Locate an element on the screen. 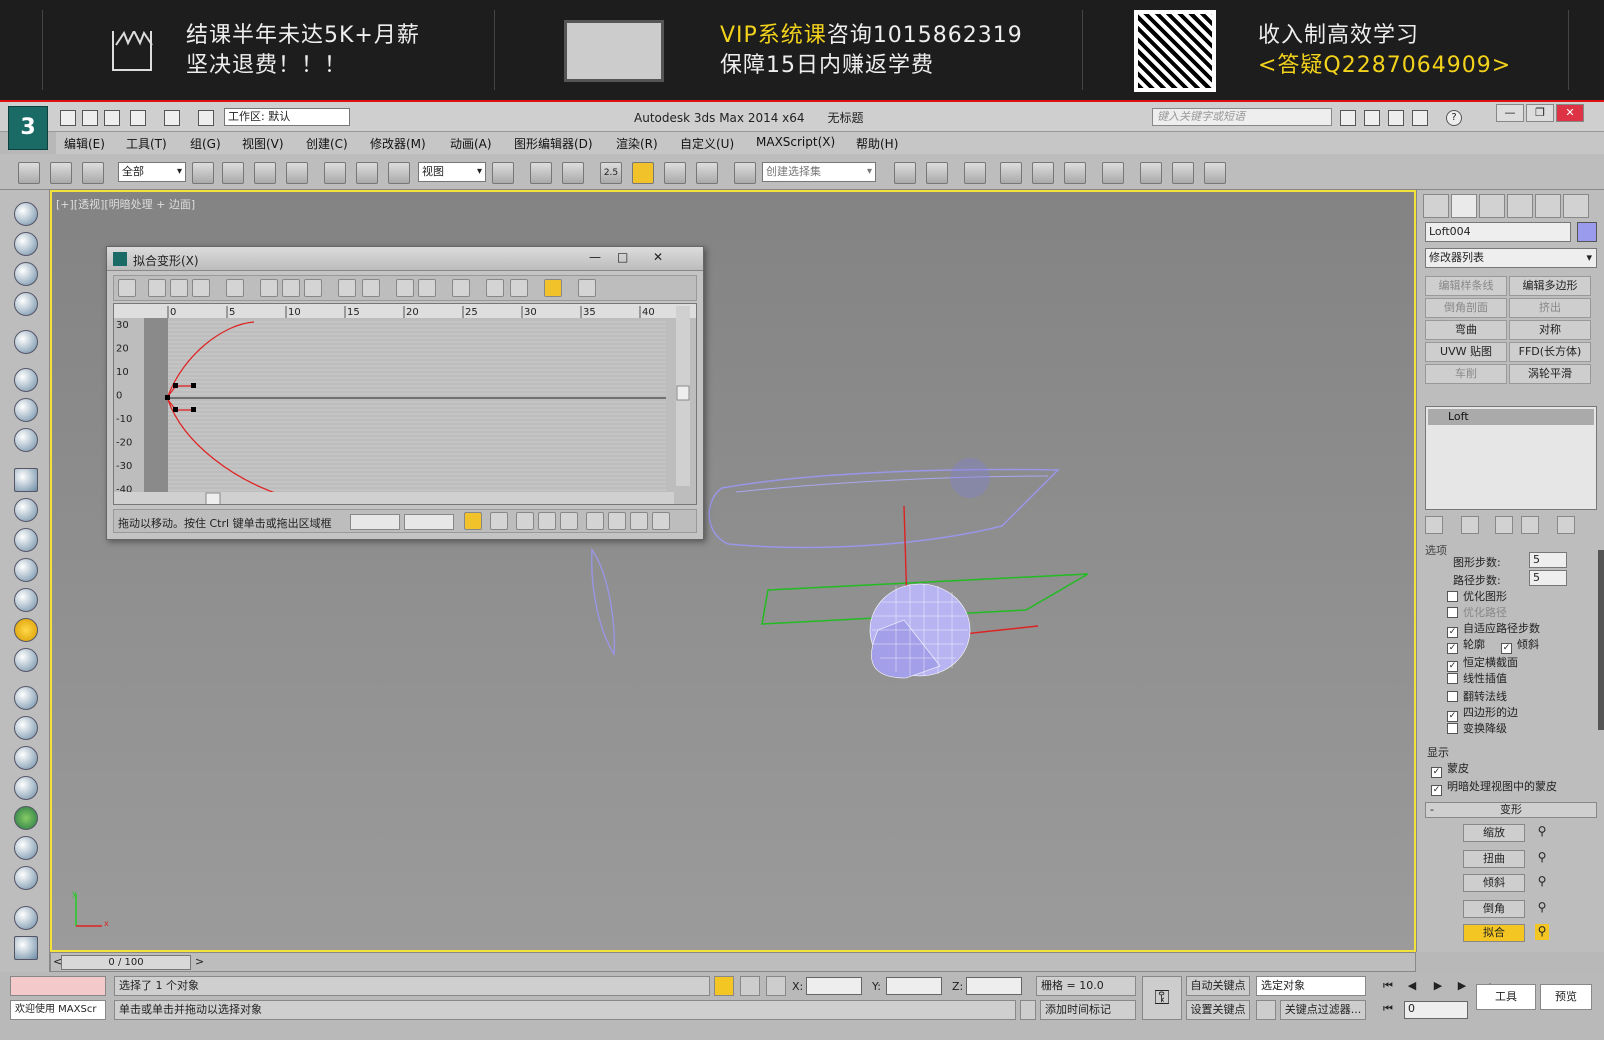 This screenshot has height=1040, width=1604. mod-btn-bevel-profile: 倒角剖面 is located at coordinates (1466, 308).